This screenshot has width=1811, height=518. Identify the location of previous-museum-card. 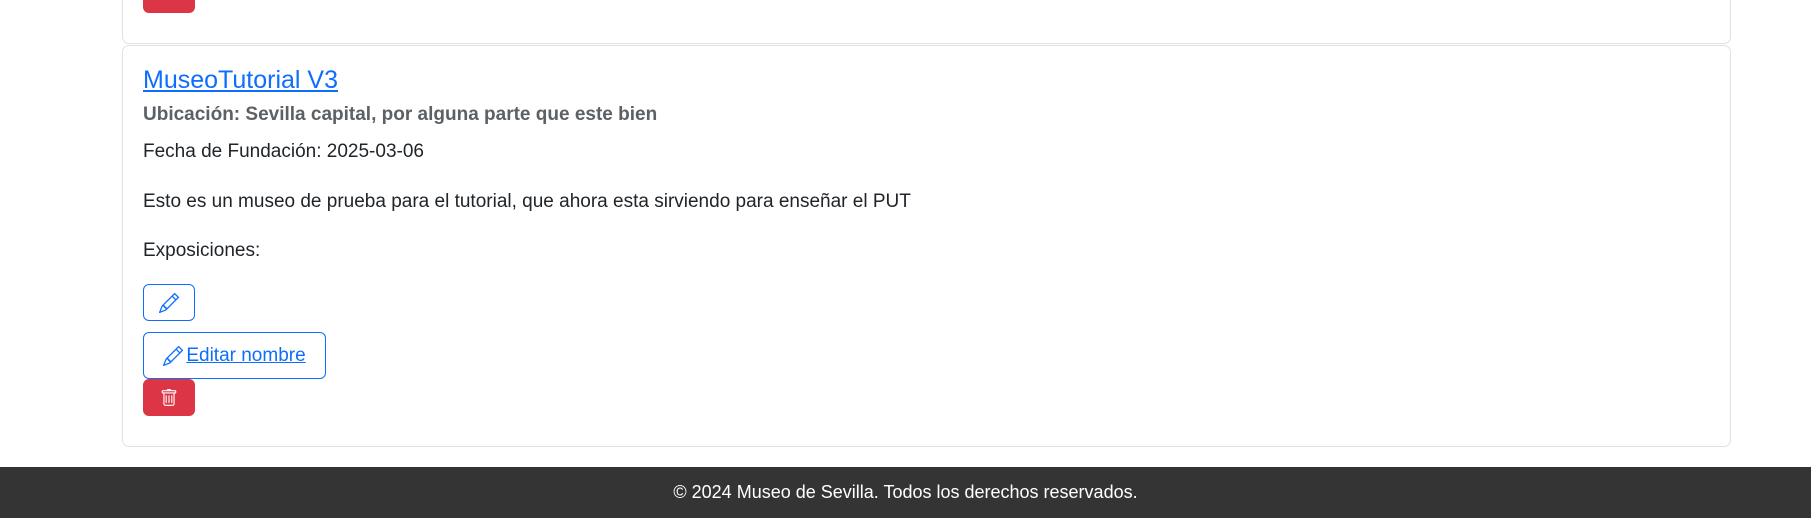
(926, 22).